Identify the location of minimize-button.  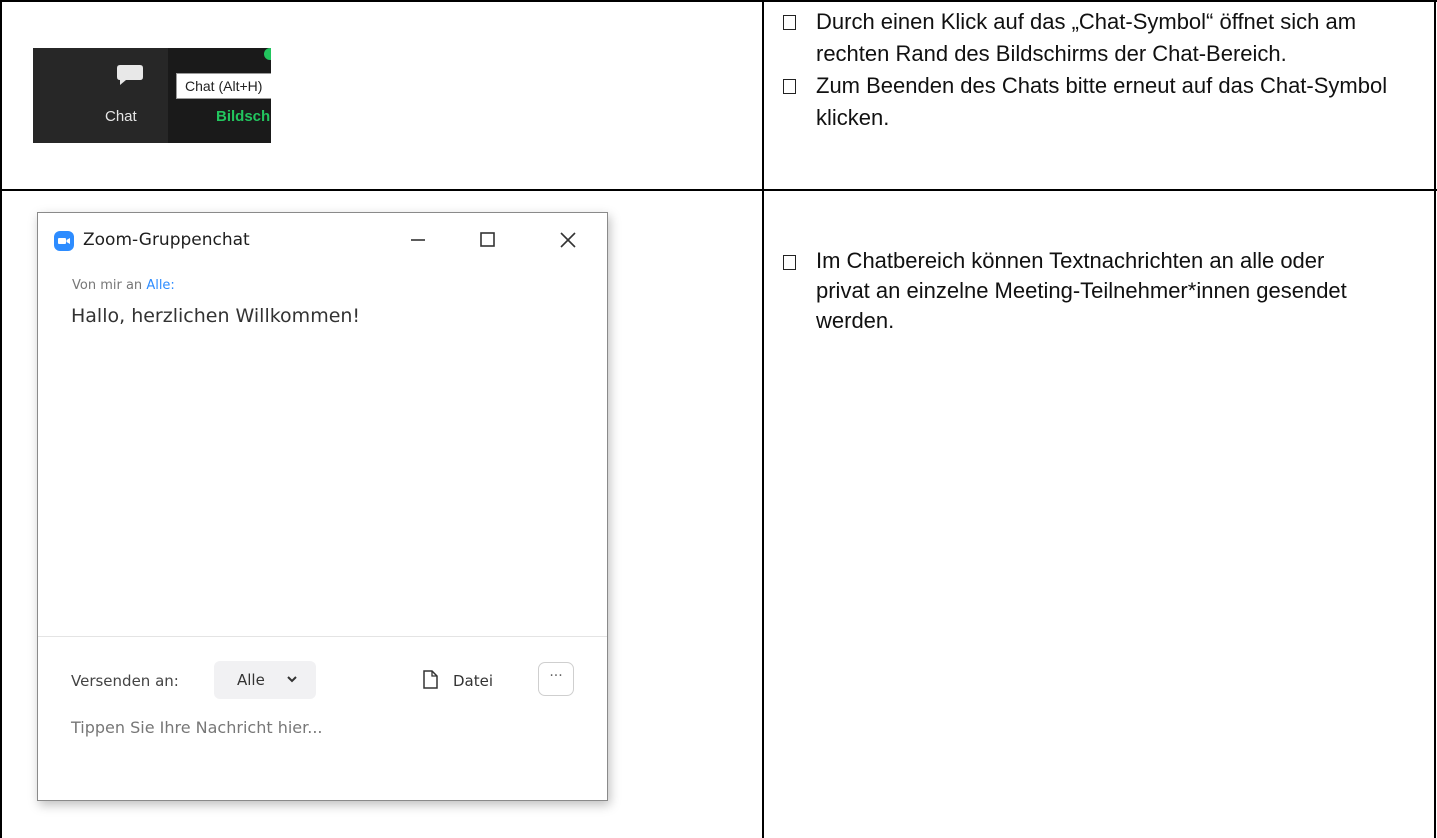
(418, 240).